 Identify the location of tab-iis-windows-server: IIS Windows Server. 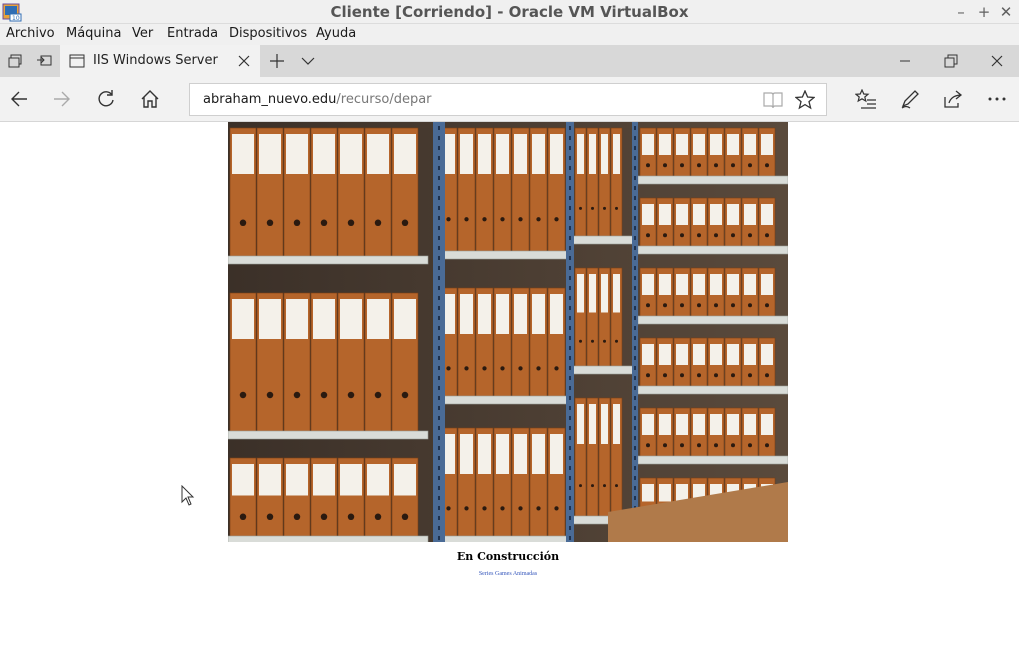
(160, 61).